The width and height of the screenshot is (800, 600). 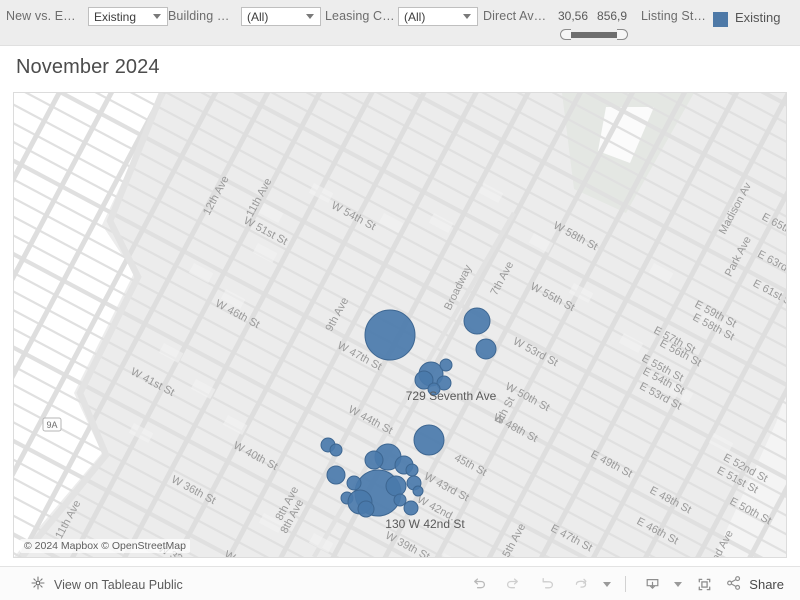 I want to click on mark-label: 130 W 42nd St, so click(x=425, y=524).